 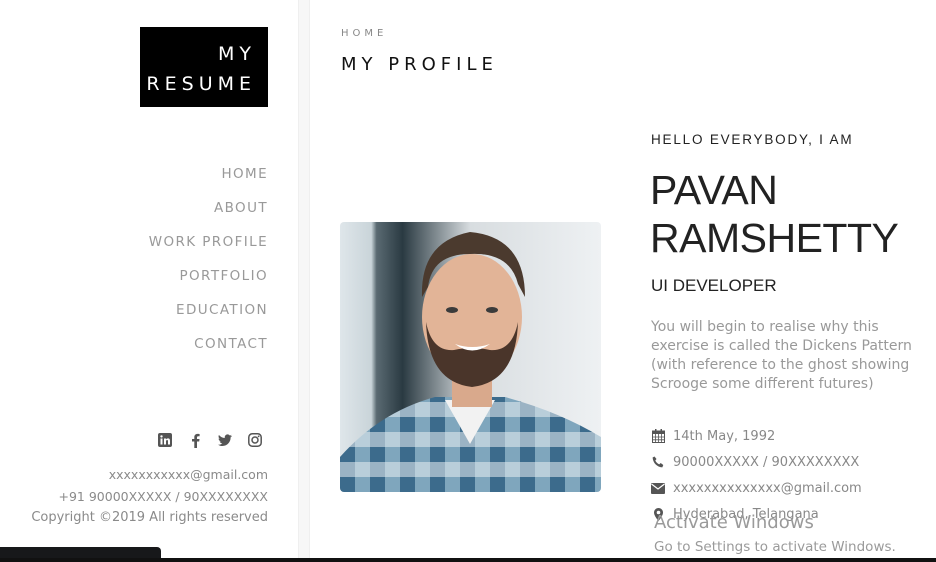 I want to click on nav-item-portfolio: PORTFOLIO, so click(x=168, y=283).